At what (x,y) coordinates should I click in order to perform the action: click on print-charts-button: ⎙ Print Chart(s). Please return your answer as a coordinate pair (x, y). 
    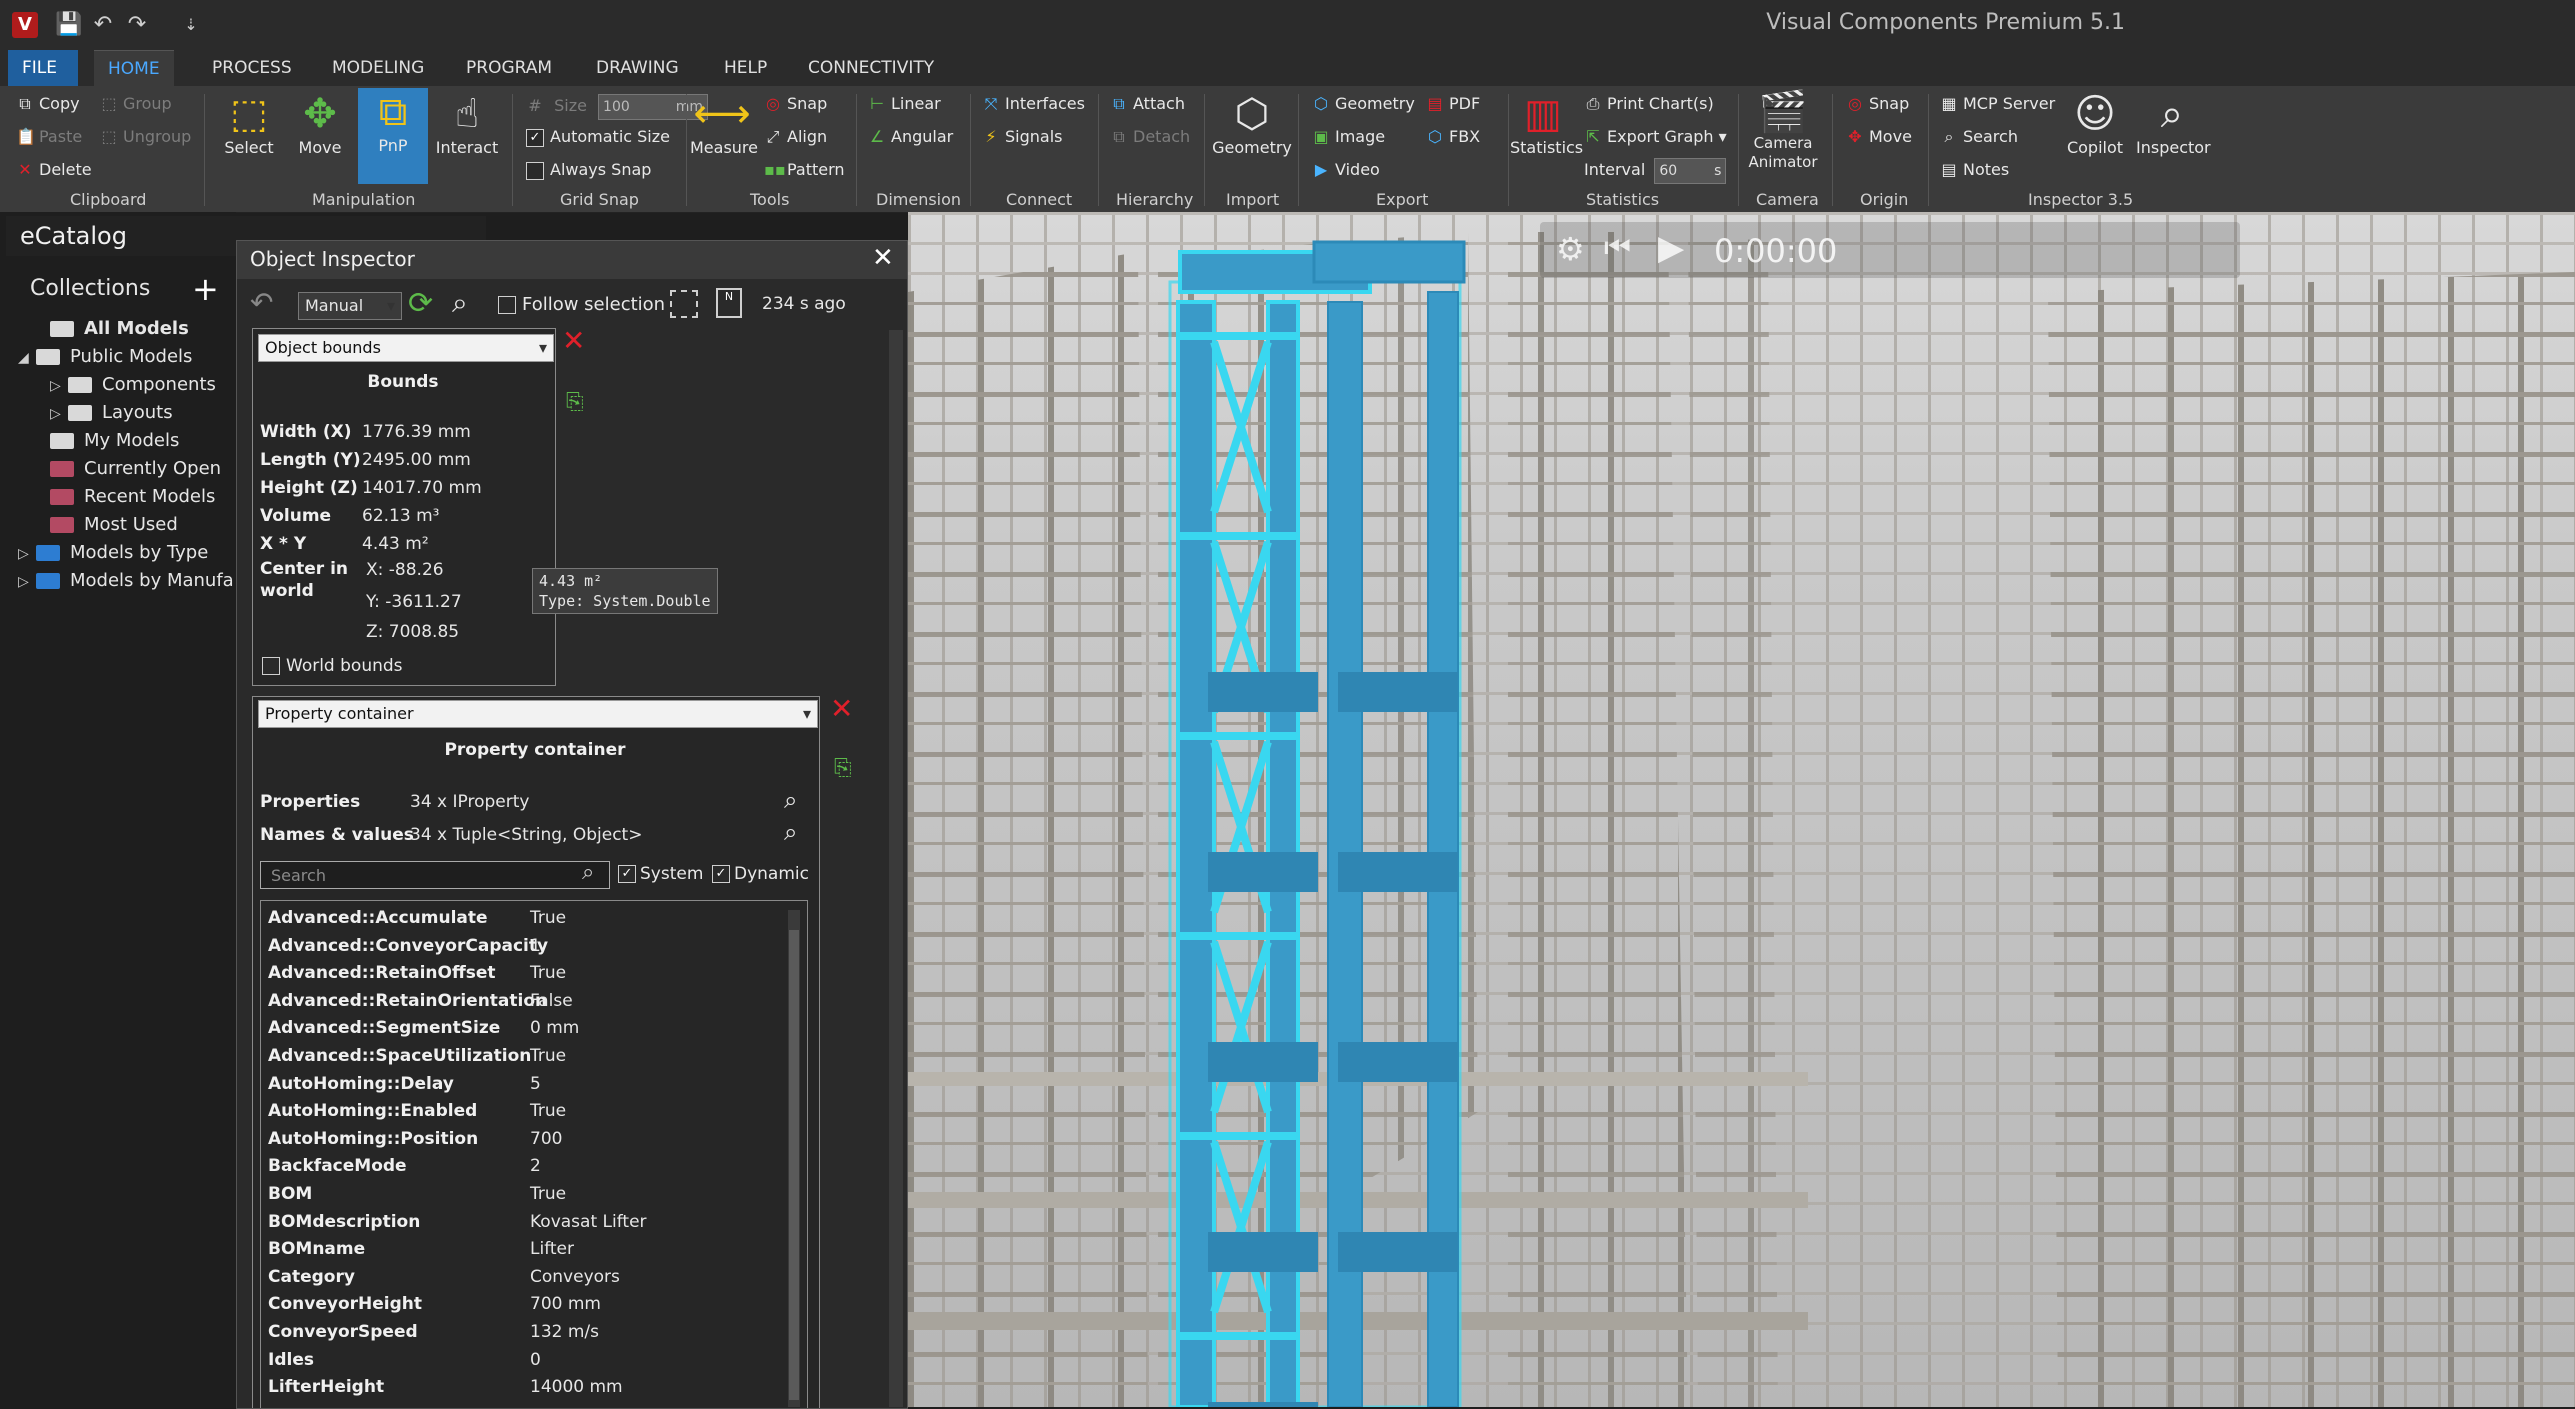
    Looking at the image, I should click on (1649, 104).